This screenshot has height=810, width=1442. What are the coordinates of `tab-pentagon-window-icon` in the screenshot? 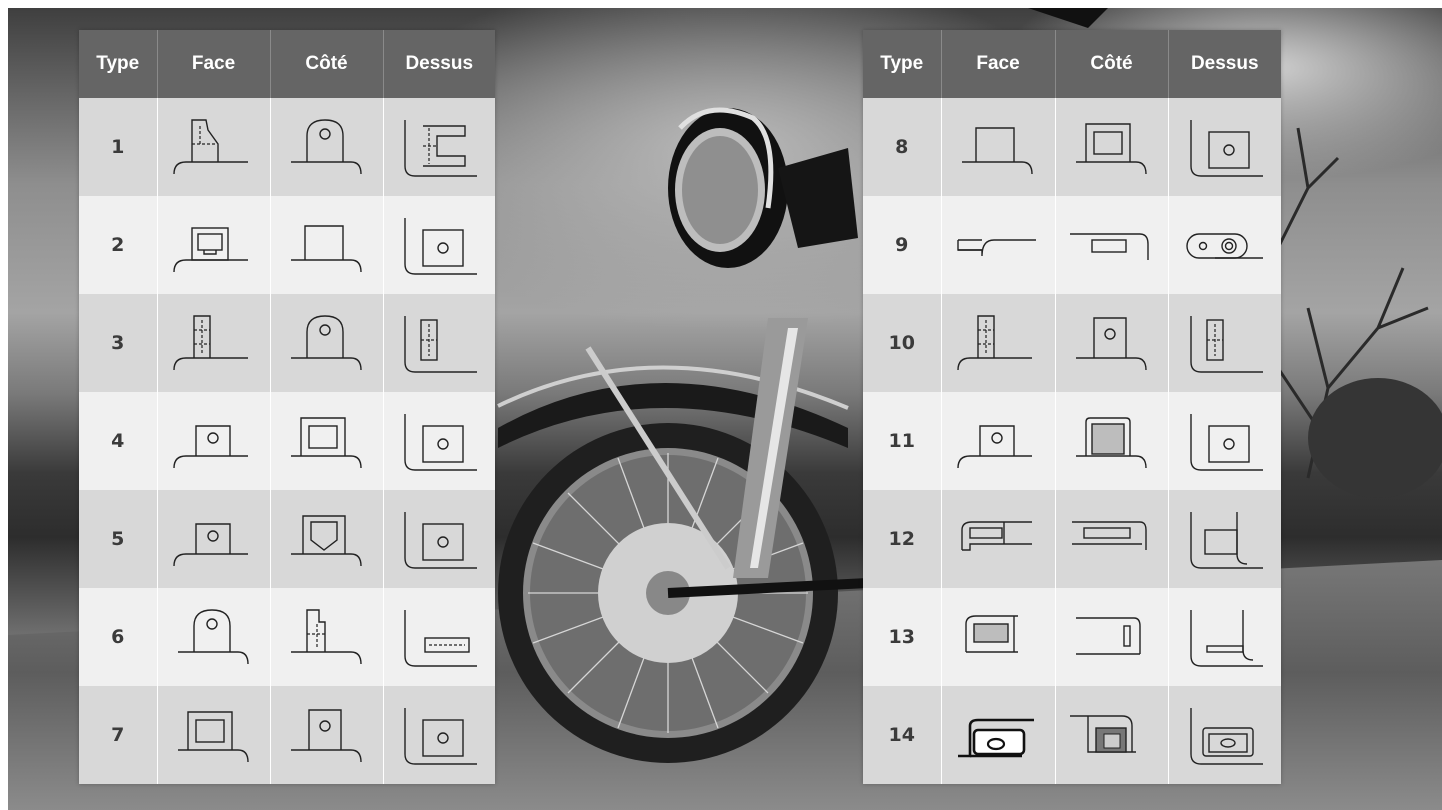 It's located at (327, 539).